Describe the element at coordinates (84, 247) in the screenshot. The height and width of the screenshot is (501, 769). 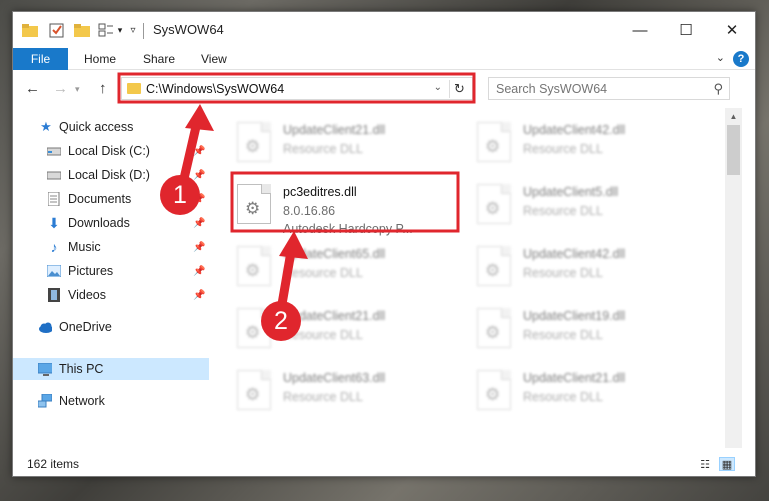
I see `sidebar-item-label: Music` at that location.